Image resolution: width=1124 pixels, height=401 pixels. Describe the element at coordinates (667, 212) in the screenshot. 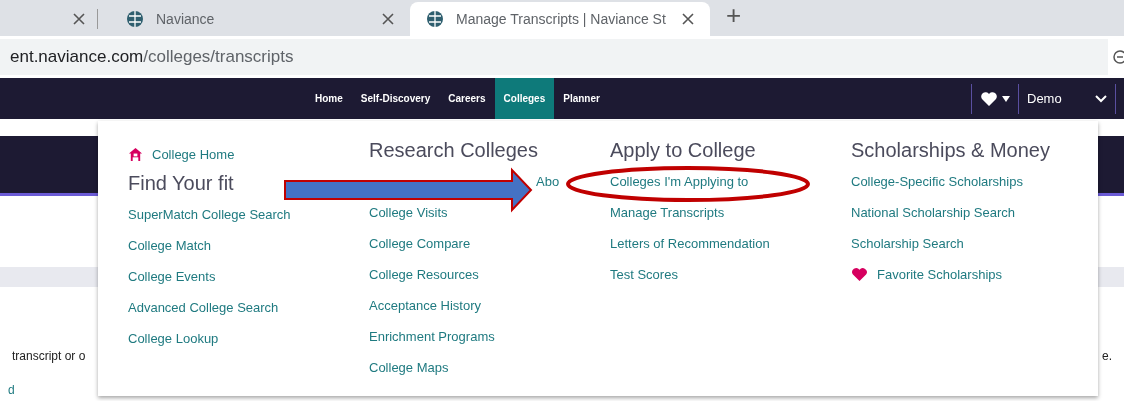

I see `menu-link: Manage Transcripts` at that location.